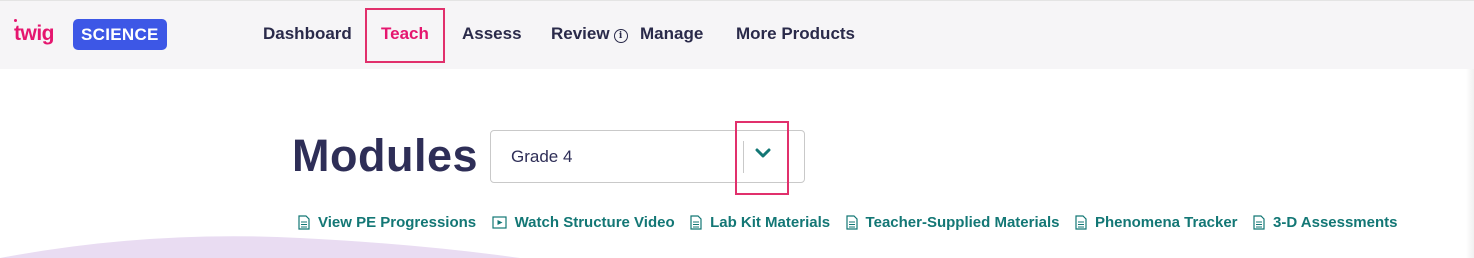 The height and width of the screenshot is (258, 1474). Describe the element at coordinates (542, 156) in the screenshot. I see `grade-select-value: Grade 4` at that location.